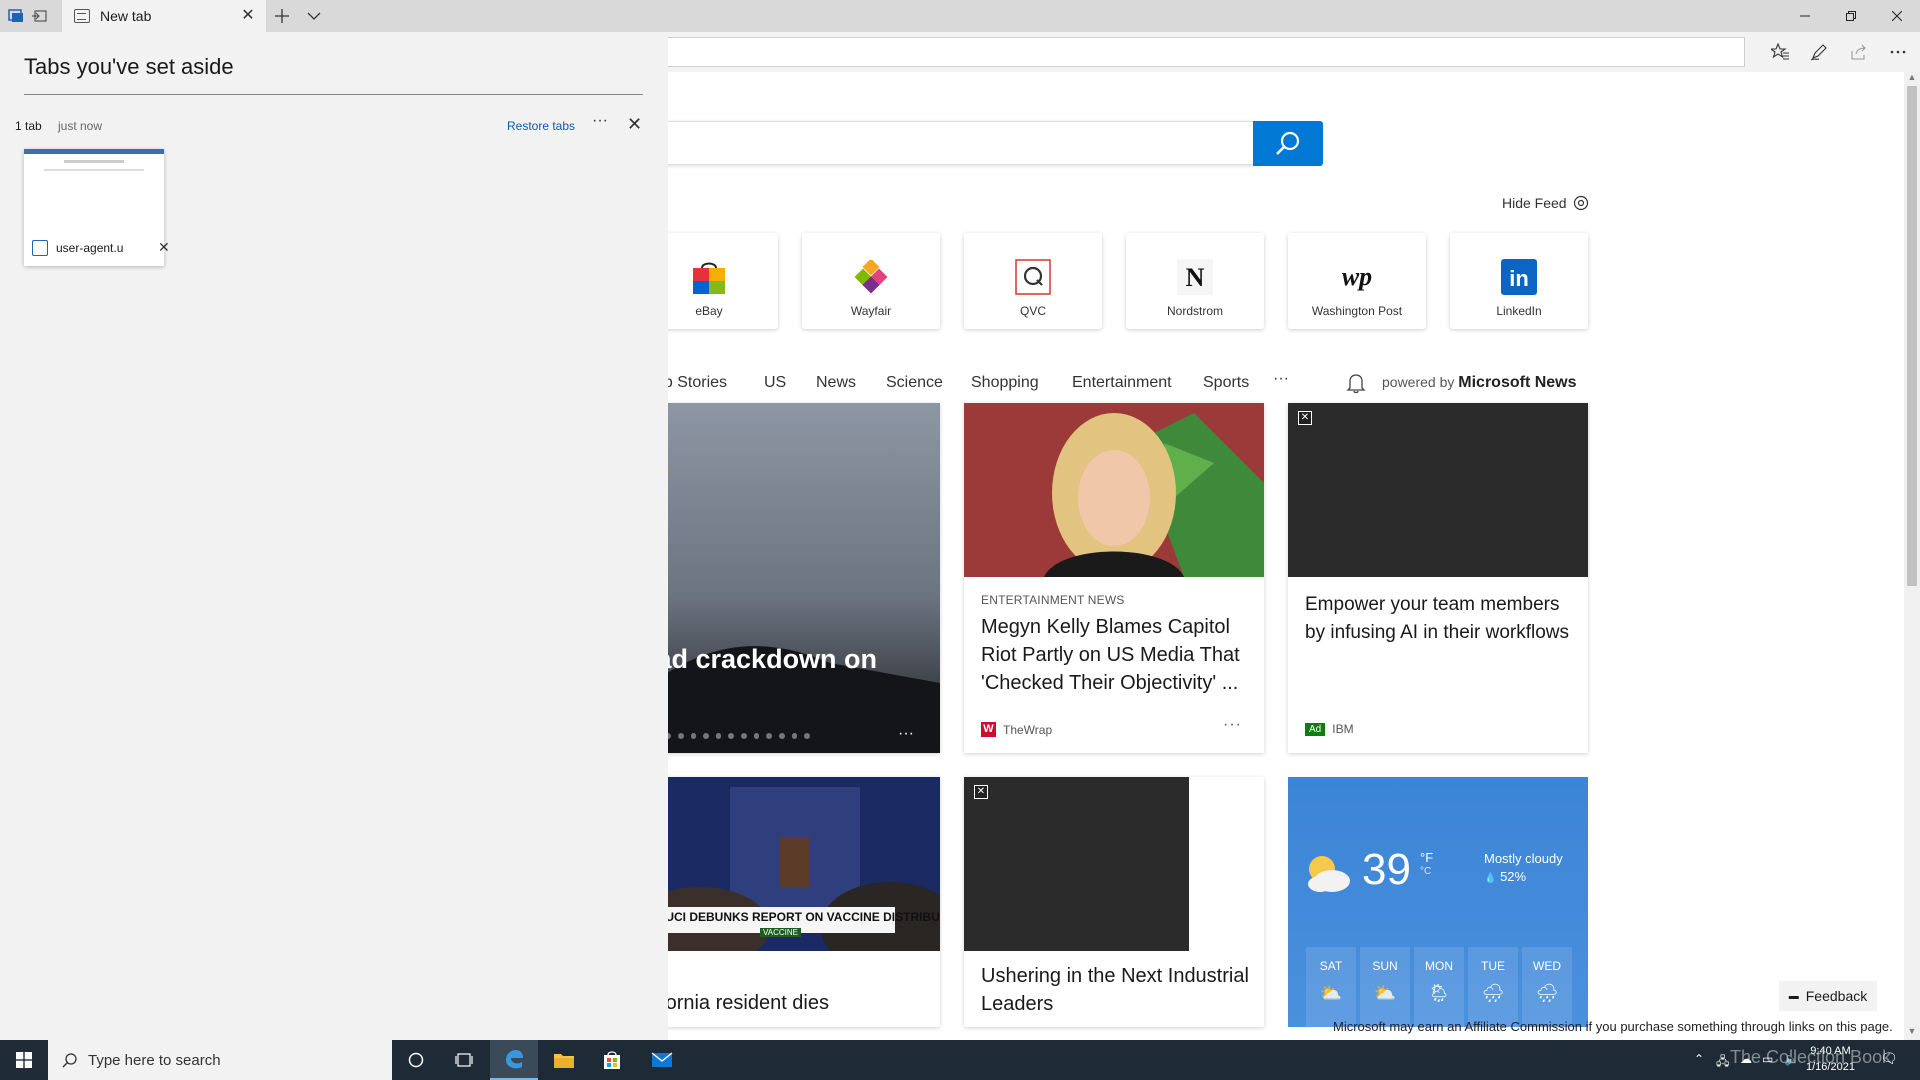 The image size is (1920, 1080). Describe the element at coordinates (514, 1060) in the screenshot. I see `edge-taskbar-button` at that location.